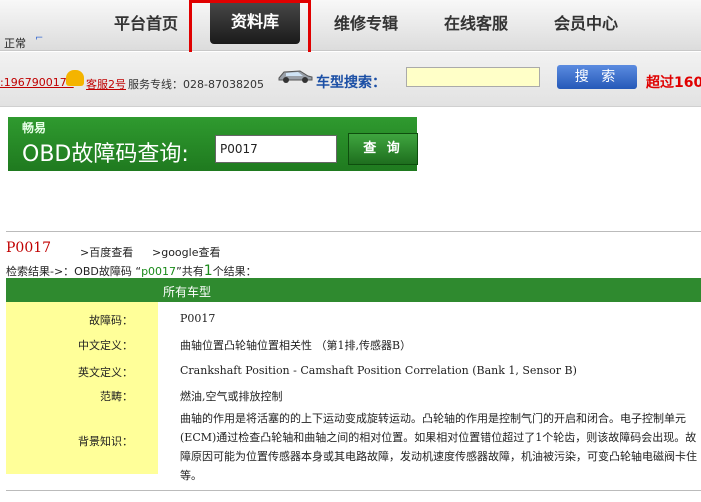 The width and height of the screenshot is (701, 502). I want to click on obd-query-button: 查 询, so click(383, 149).